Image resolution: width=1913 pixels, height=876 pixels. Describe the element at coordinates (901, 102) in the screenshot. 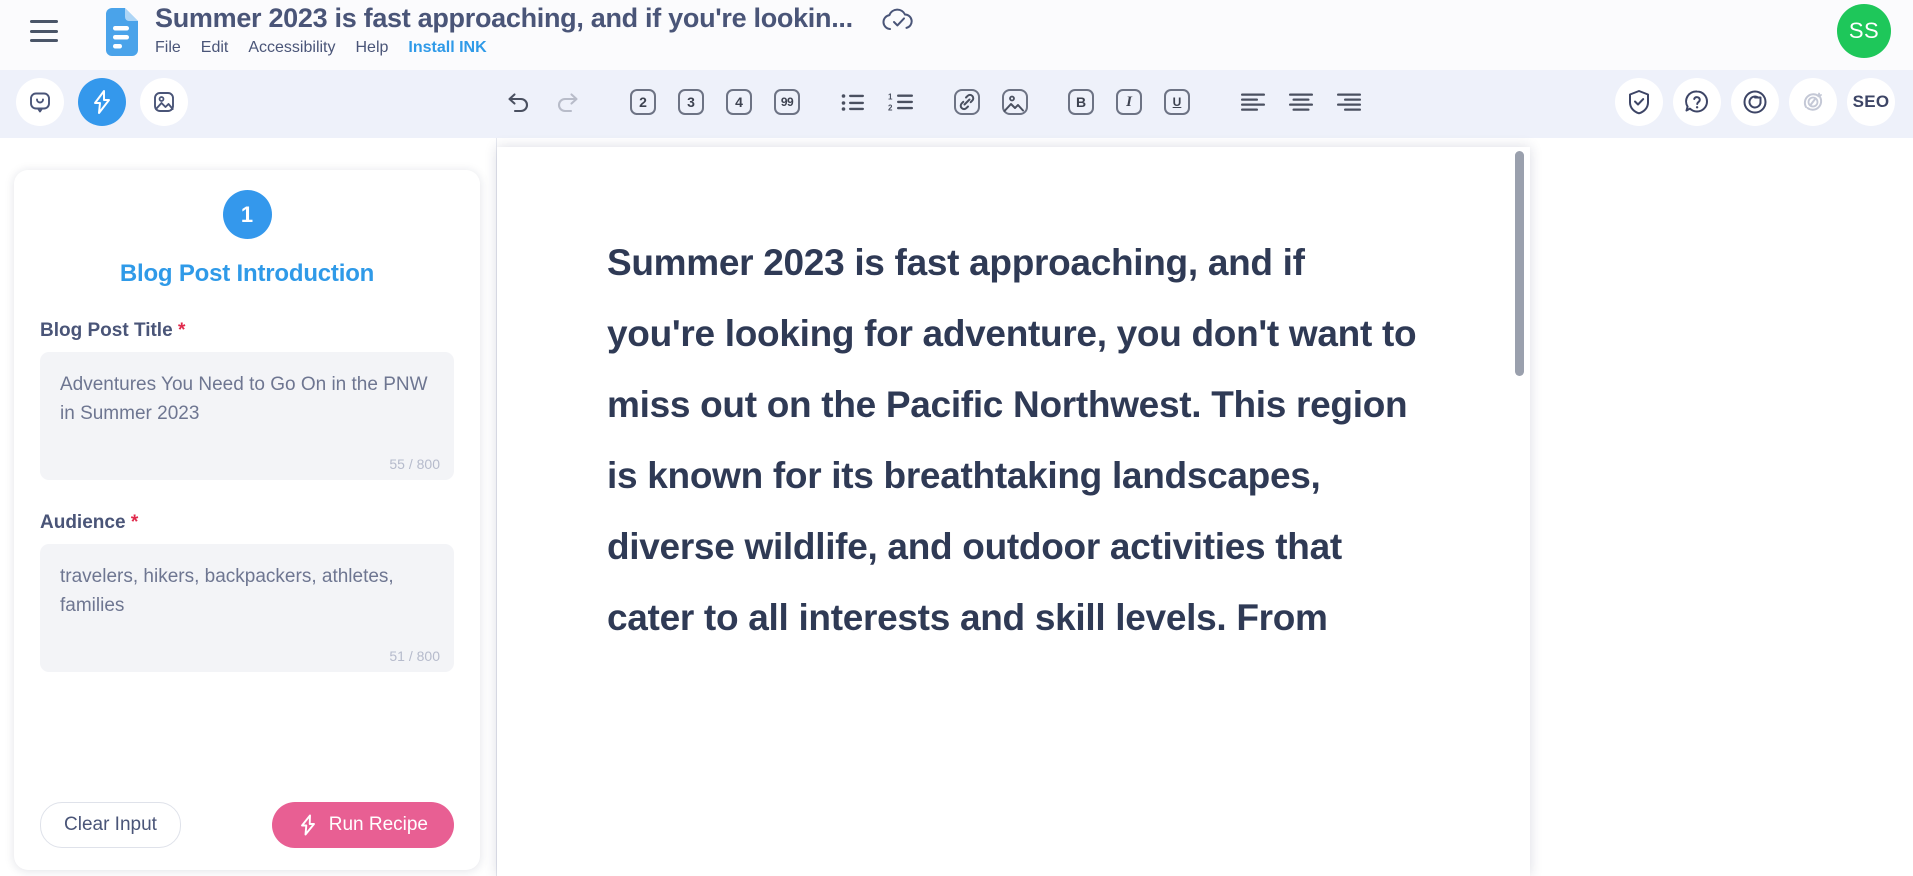

I see `numbered-list-icon: 1 2` at that location.